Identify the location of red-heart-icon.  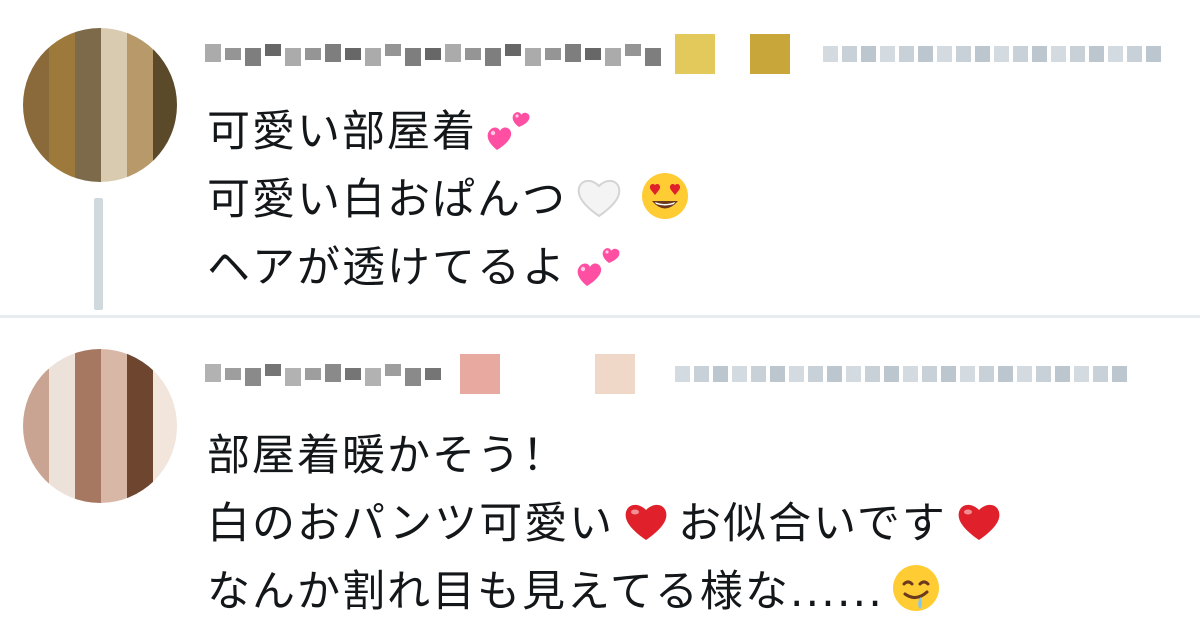
(646, 522).